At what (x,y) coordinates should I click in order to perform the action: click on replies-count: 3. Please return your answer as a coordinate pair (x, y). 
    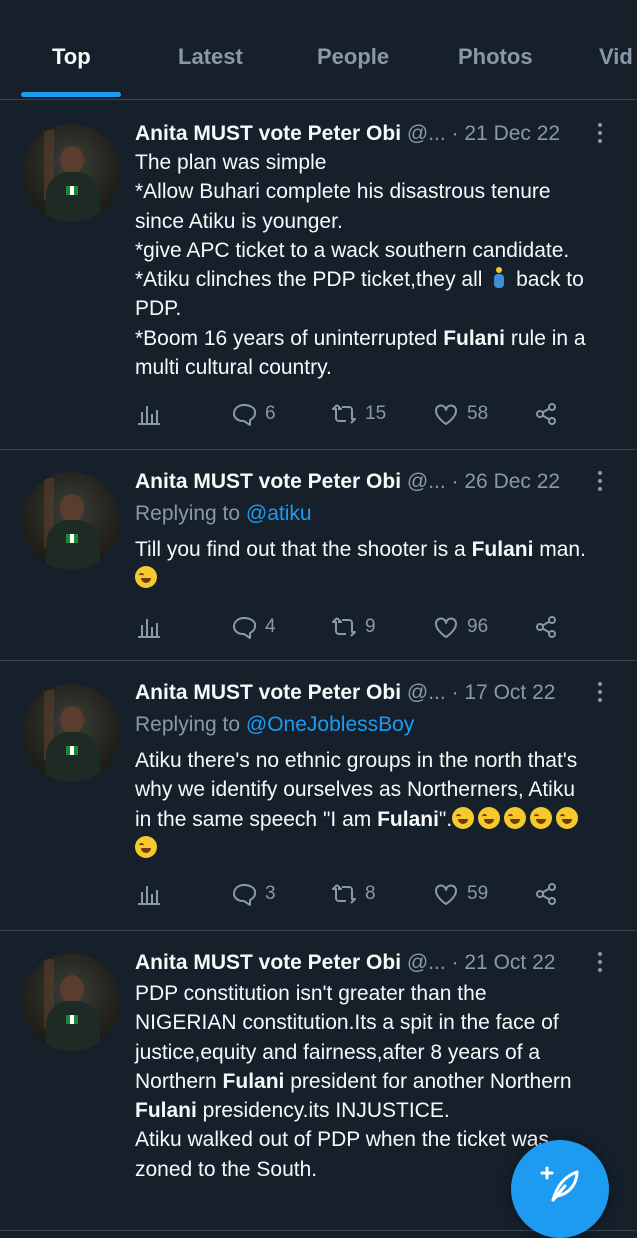
    Looking at the image, I should click on (270, 893).